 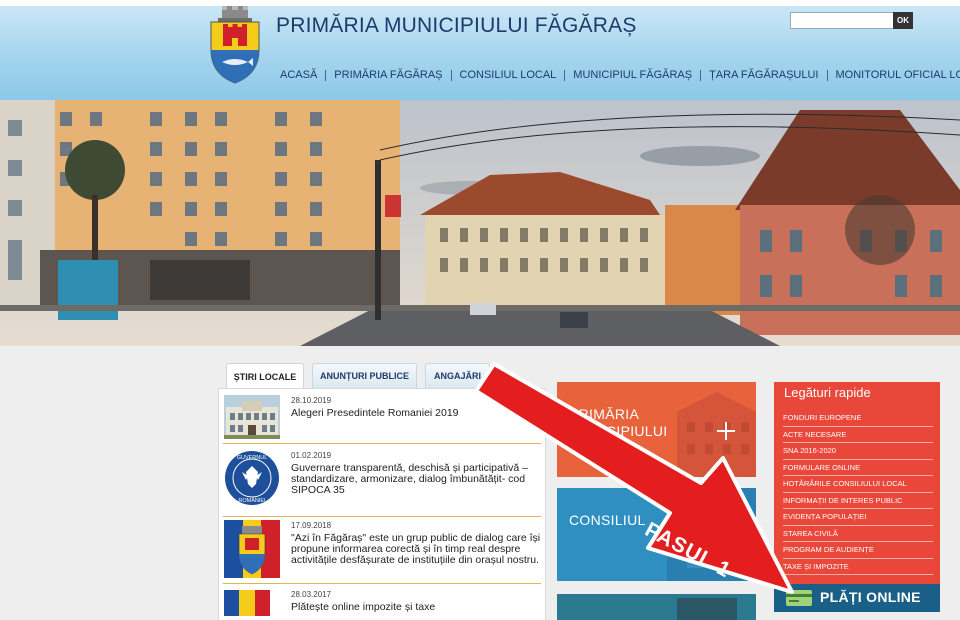 What do you see at coordinates (716, 434) in the screenshot?
I see `tile-building-graphic` at bounding box center [716, 434].